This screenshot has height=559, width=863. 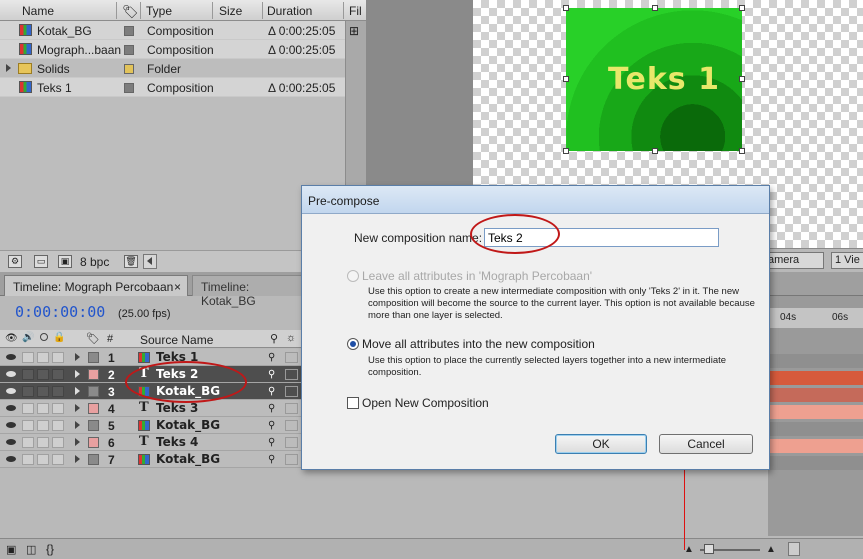 What do you see at coordinates (176, 340) in the screenshot?
I see `column-source-name: Source Name` at bounding box center [176, 340].